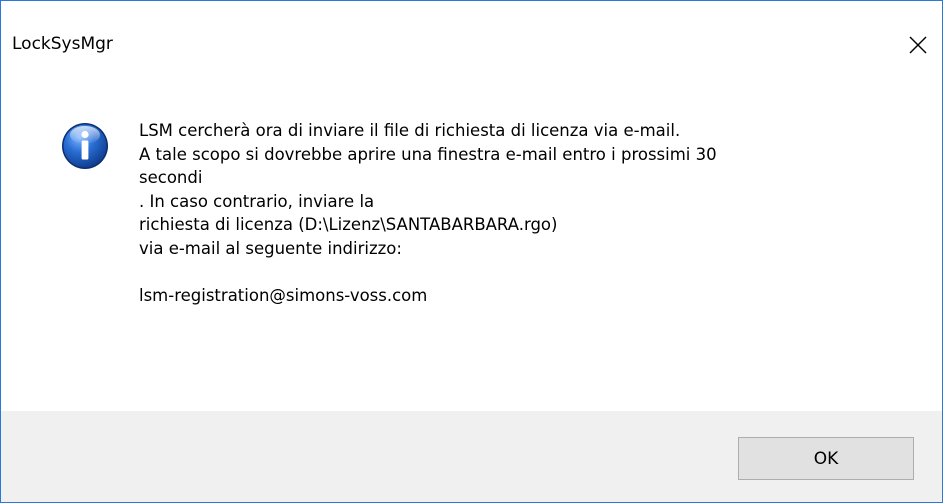 The width and height of the screenshot is (943, 503). I want to click on message-line: via e-mail al seguente indirizzo:, so click(270, 248).